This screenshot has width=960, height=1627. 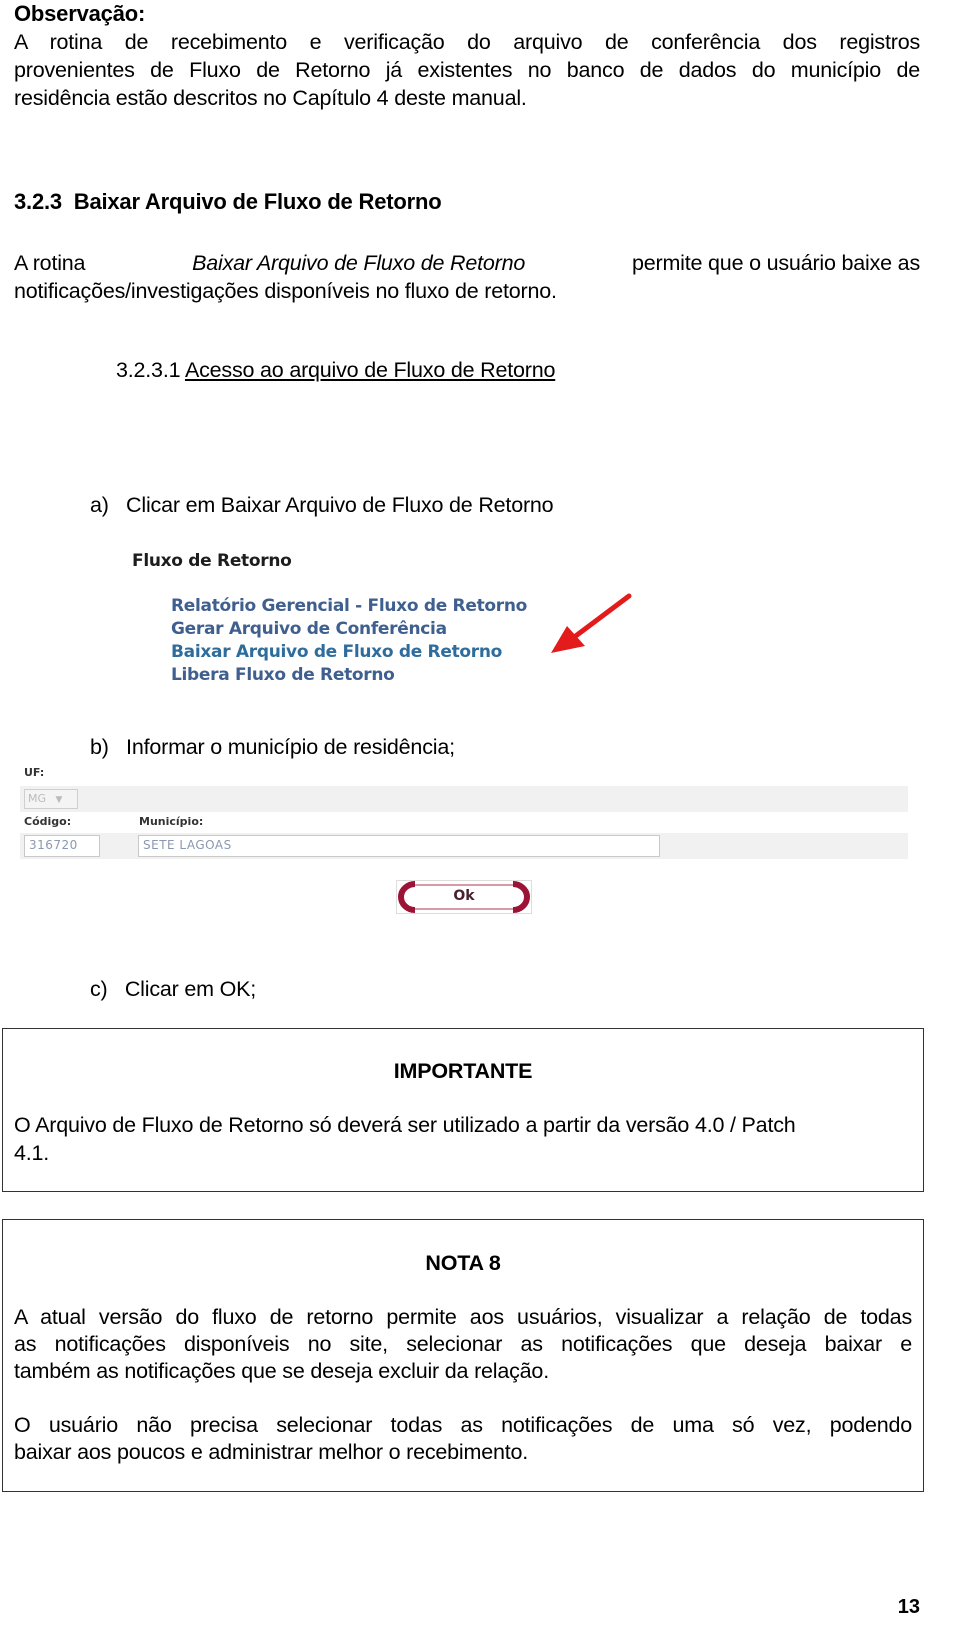 What do you see at coordinates (48, 821) in the screenshot?
I see `codigo-label: Código:` at bounding box center [48, 821].